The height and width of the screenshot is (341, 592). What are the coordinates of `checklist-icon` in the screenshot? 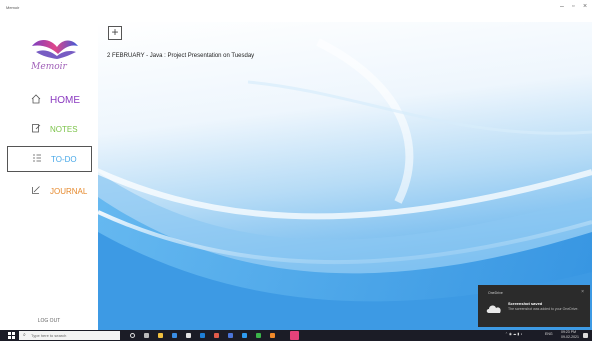 It's located at (37, 159).